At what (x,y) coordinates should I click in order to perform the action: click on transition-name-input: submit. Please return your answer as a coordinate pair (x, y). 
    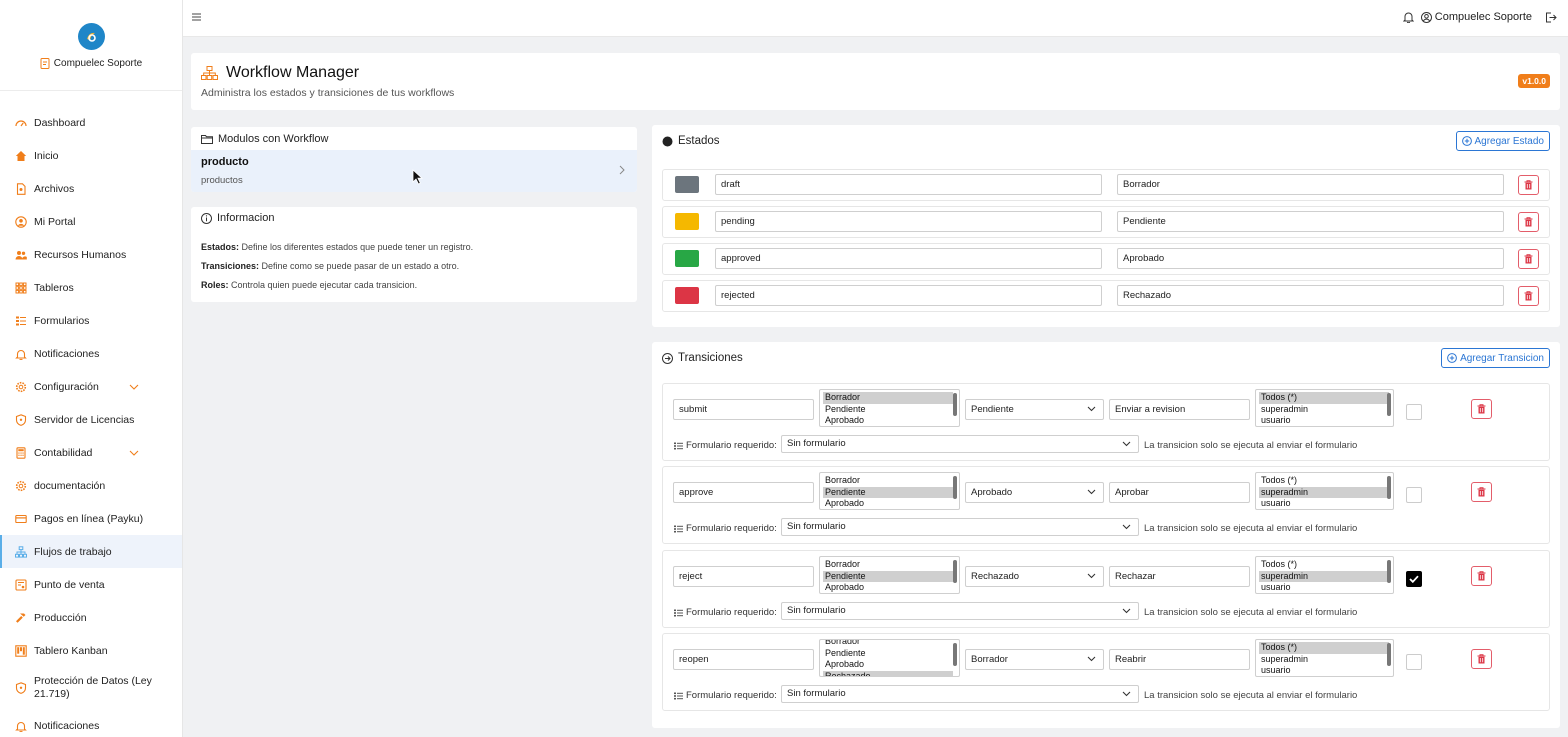
    Looking at the image, I should click on (743, 409).